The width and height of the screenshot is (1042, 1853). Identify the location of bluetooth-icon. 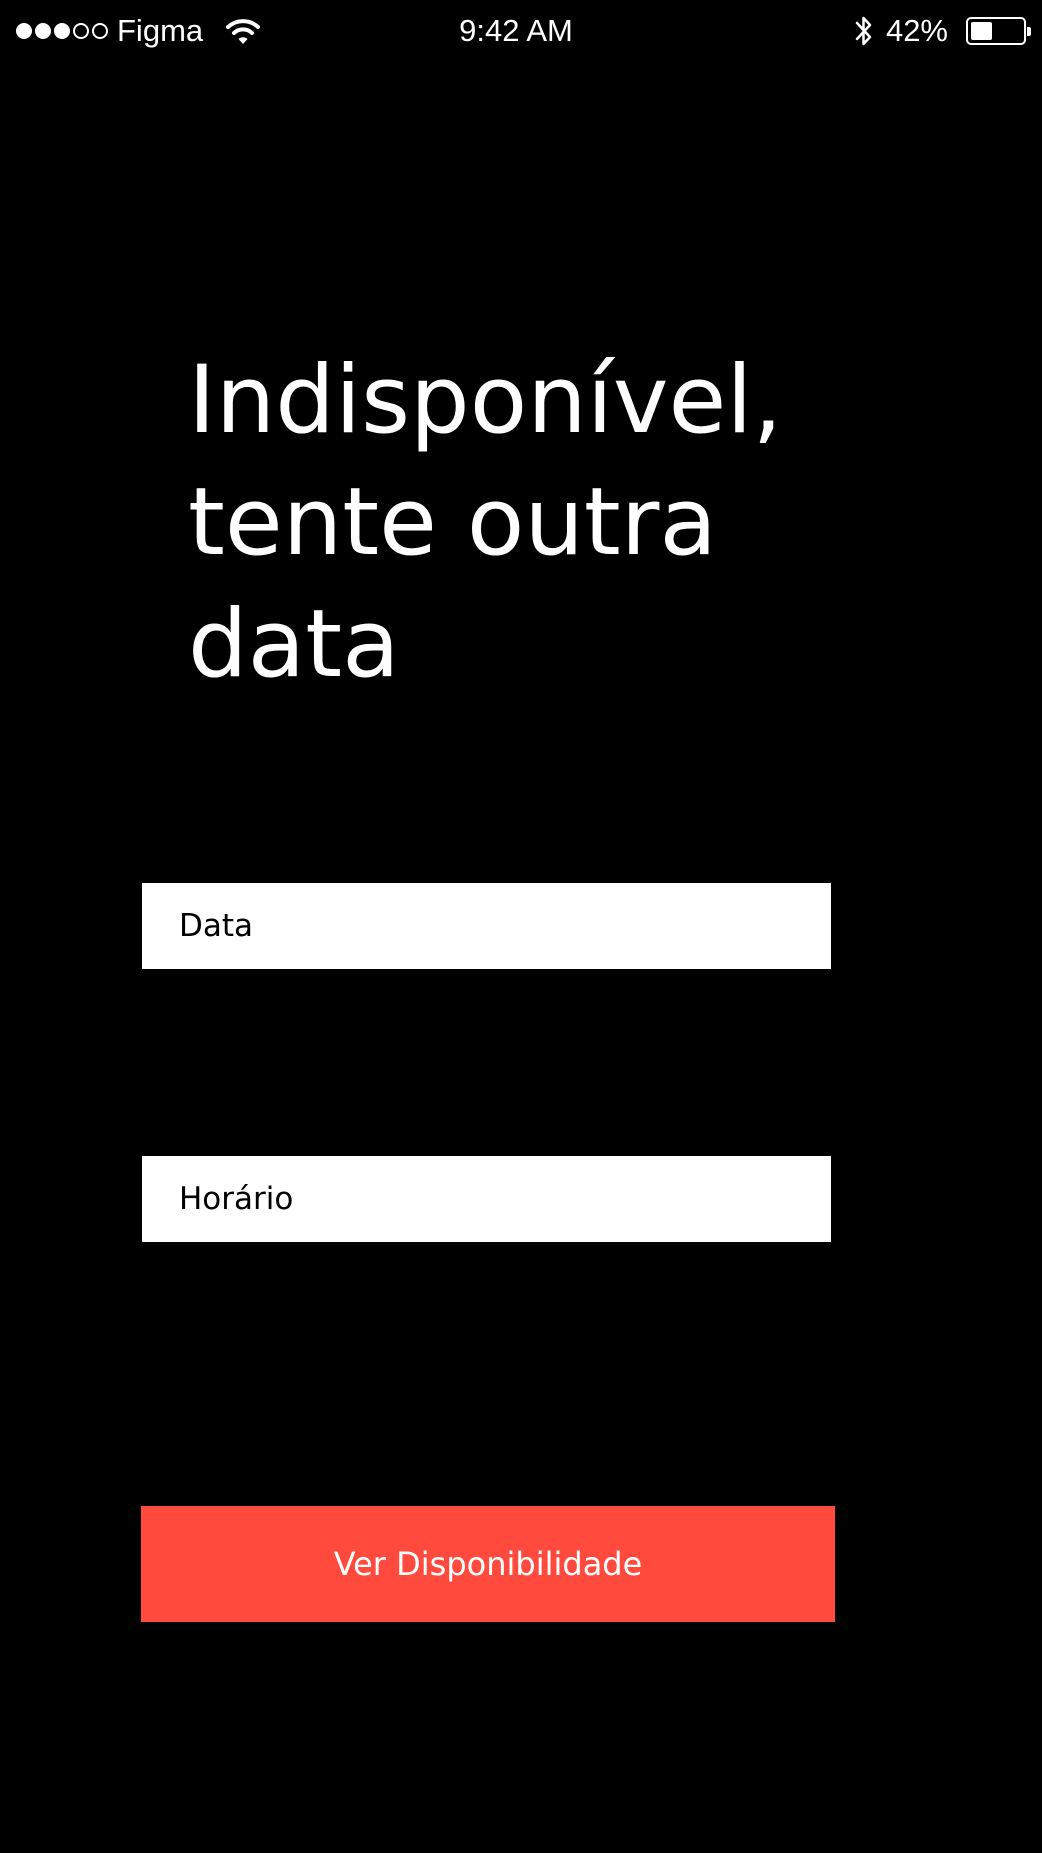
(863, 31).